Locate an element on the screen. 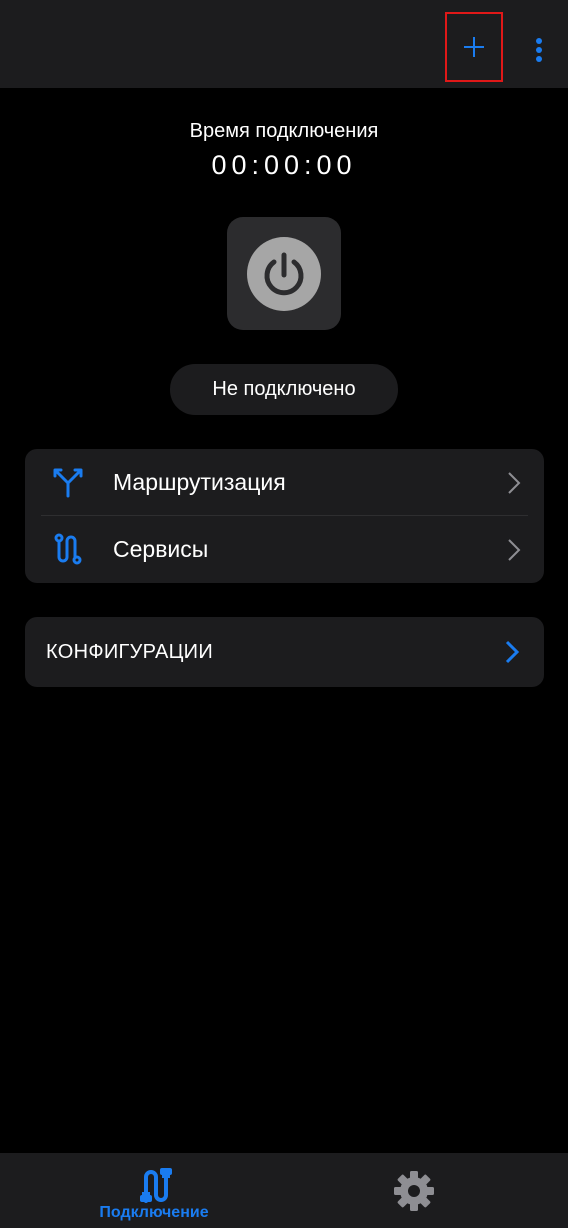 This screenshot has width=568, height=1228. menu-item-services: Сервисы is located at coordinates (284, 549).